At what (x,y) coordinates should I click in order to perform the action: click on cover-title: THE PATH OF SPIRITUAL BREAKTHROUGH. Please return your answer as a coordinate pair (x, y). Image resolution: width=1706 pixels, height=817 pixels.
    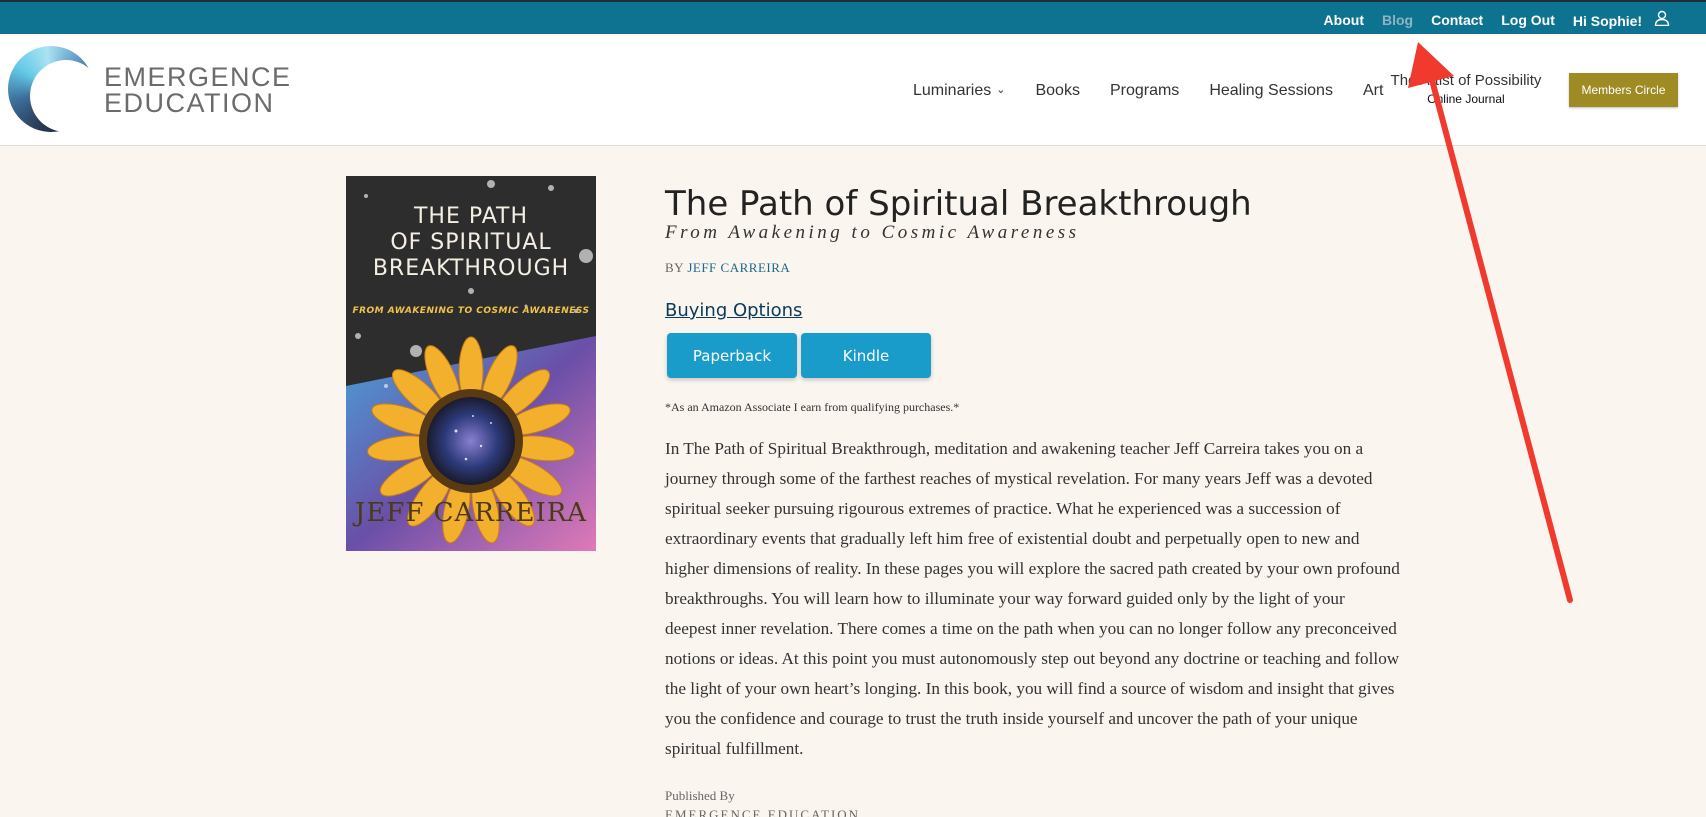
    Looking at the image, I should click on (471, 242).